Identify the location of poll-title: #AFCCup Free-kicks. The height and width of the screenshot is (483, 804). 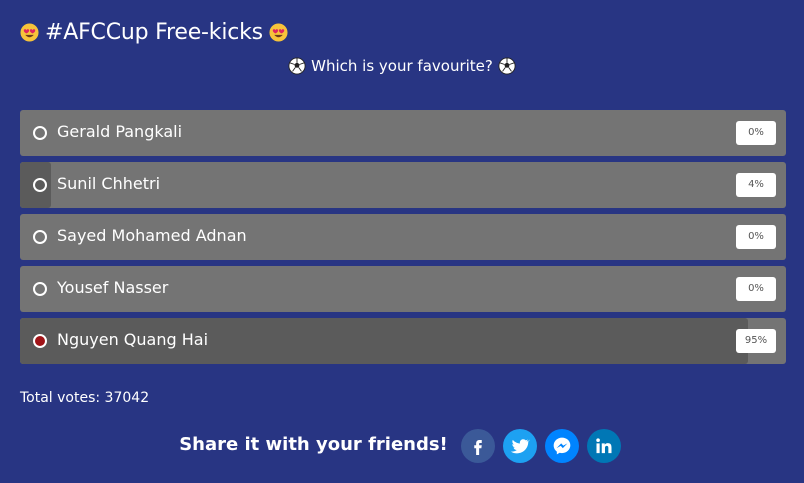
(154, 32).